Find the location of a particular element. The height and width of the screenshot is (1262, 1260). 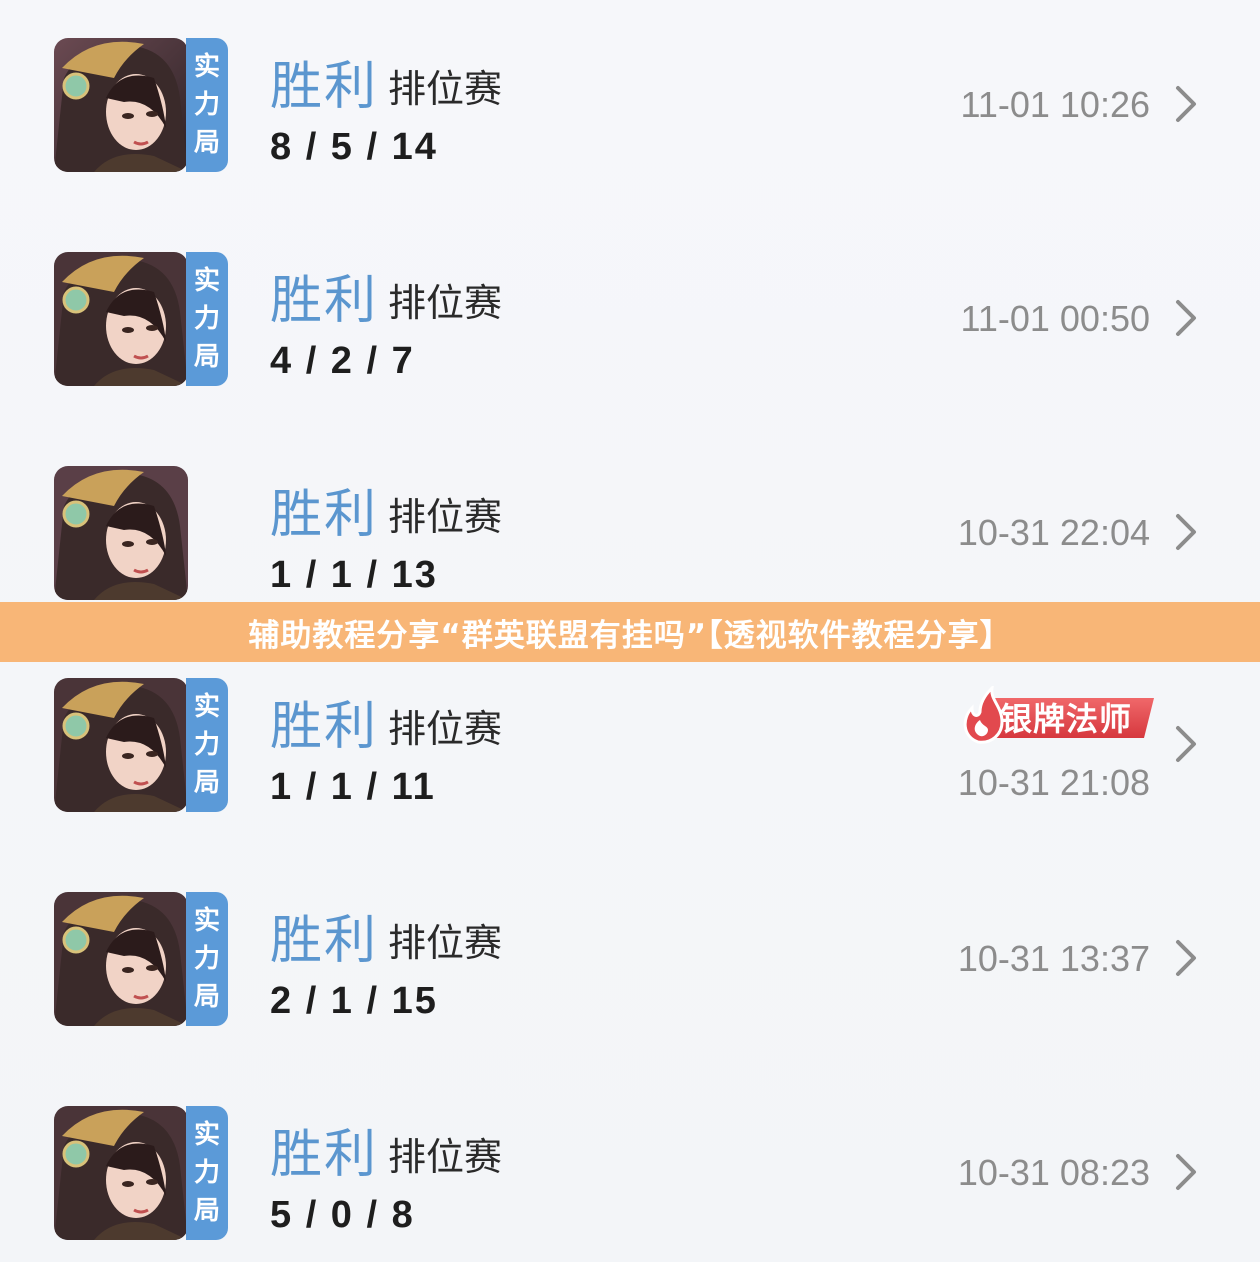

match-row: 胜利 排位赛 1 / 1 / 13 10-31 22:04 is located at coordinates (630, 541).